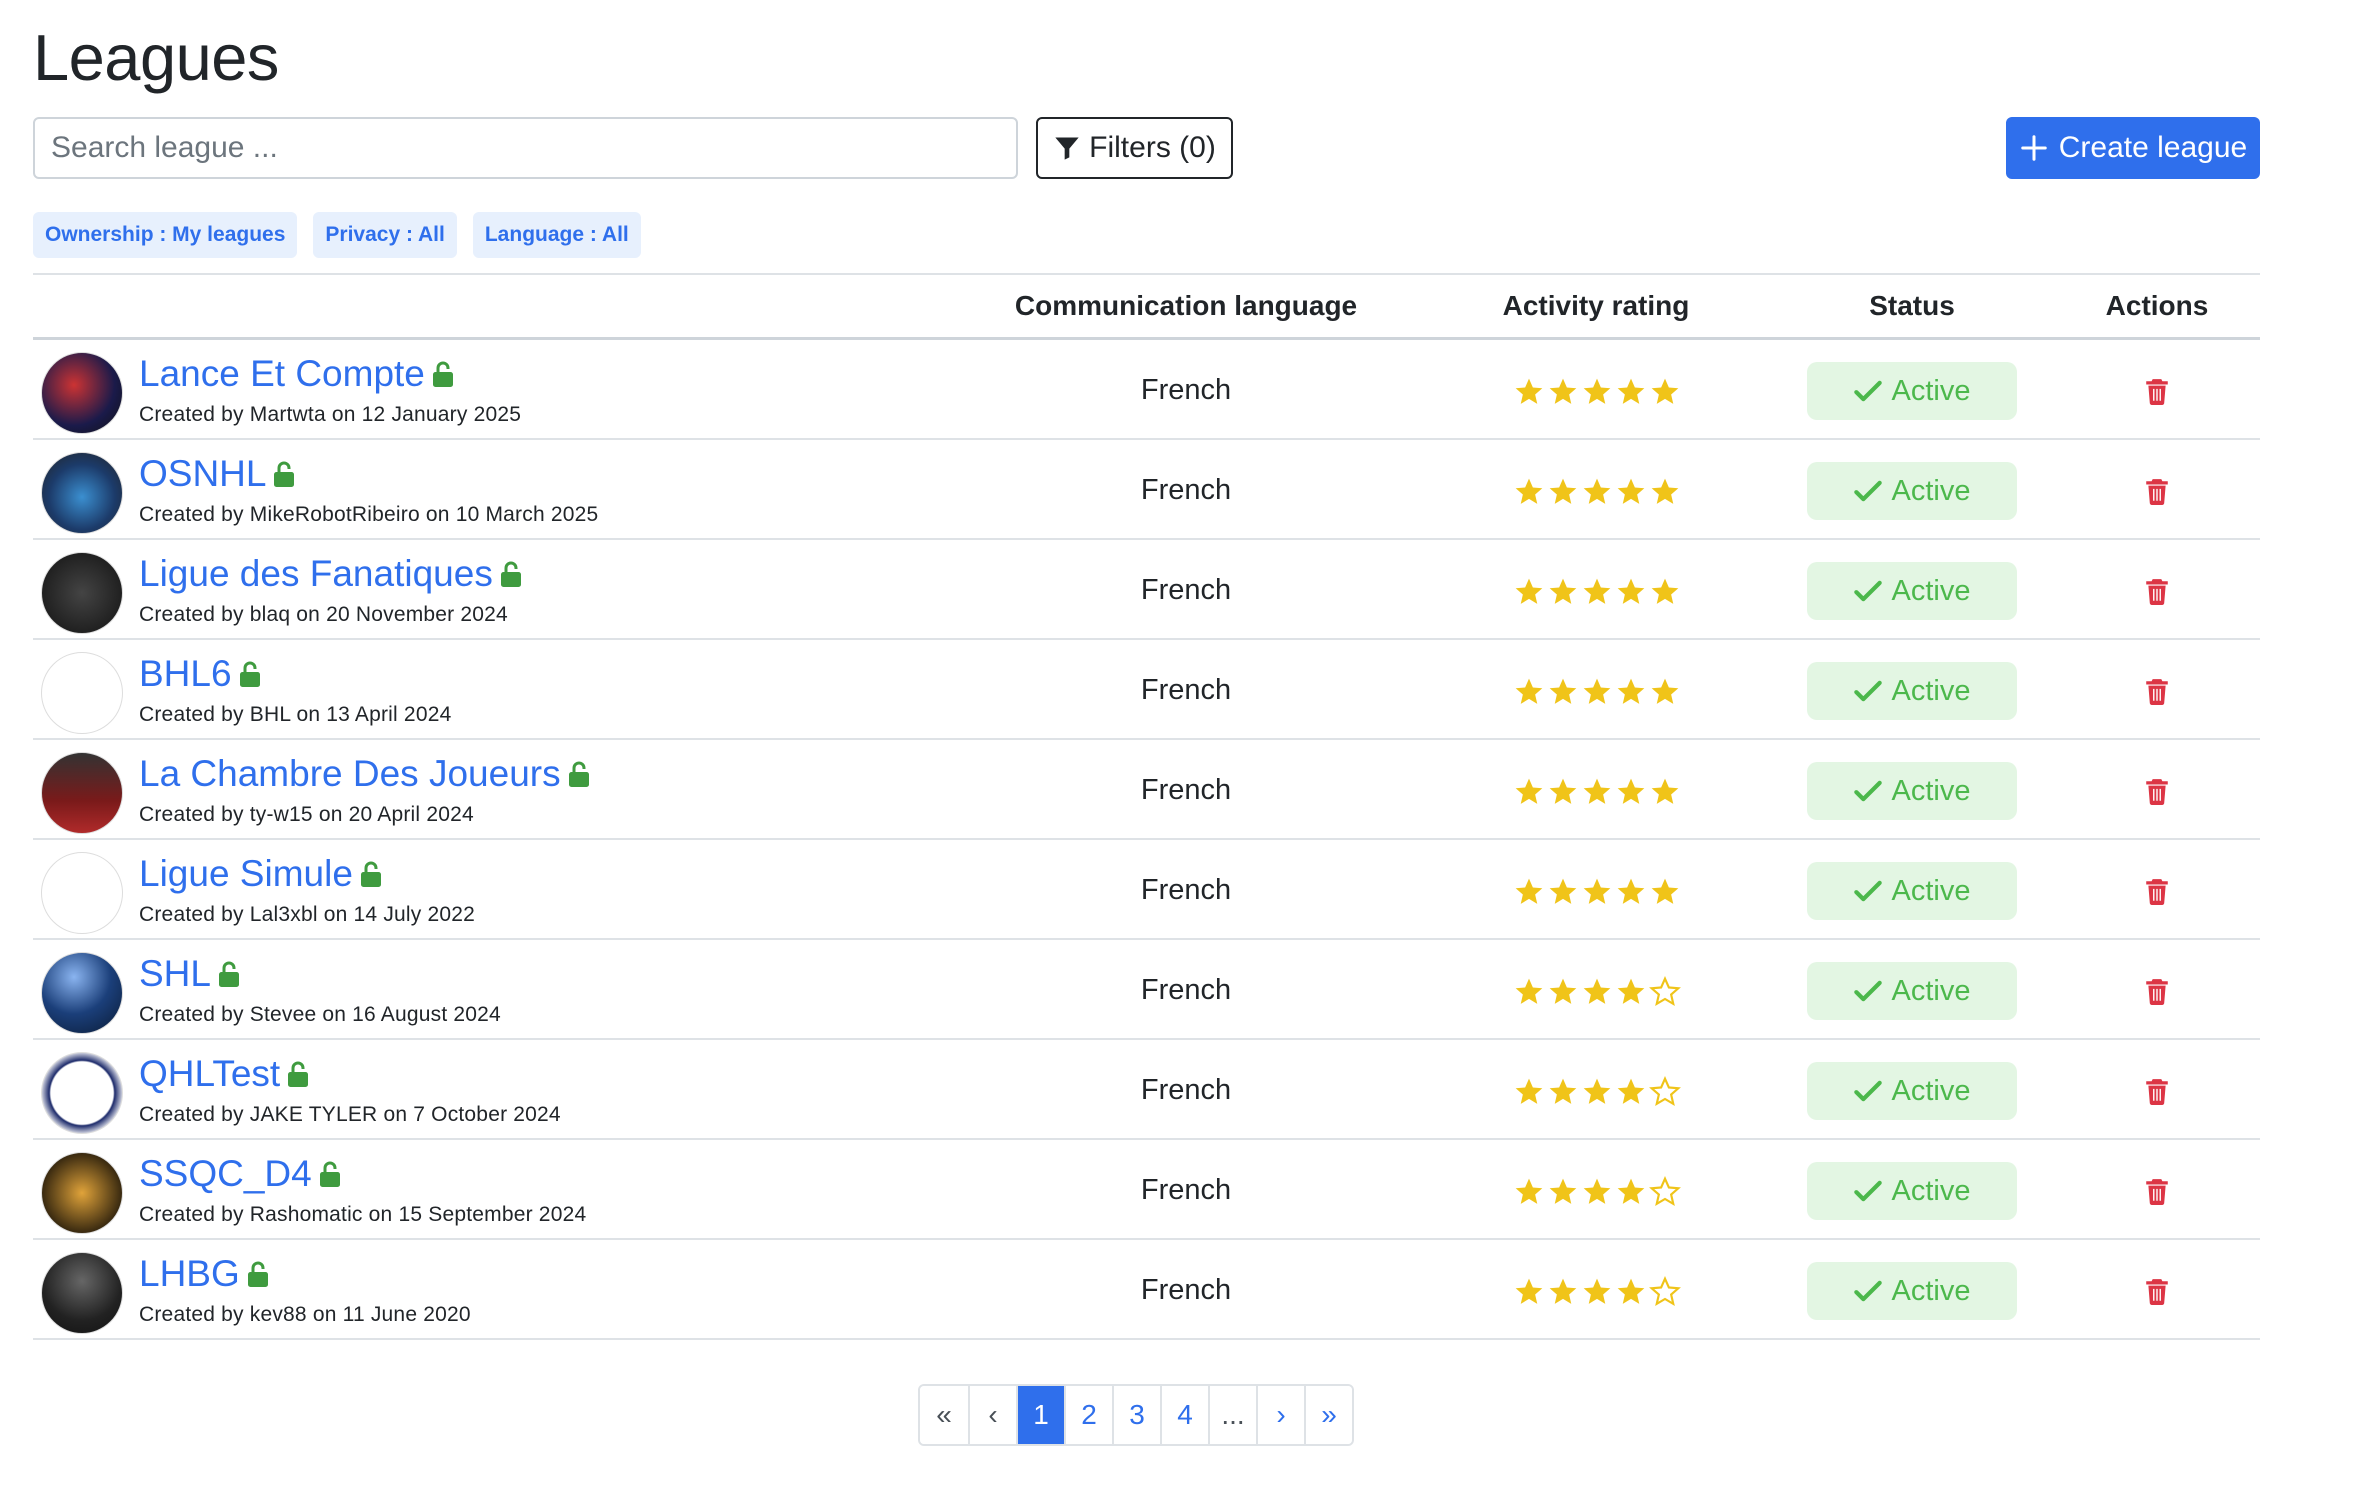  I want to click on create-league-button: Create league, so click(2133, 148).